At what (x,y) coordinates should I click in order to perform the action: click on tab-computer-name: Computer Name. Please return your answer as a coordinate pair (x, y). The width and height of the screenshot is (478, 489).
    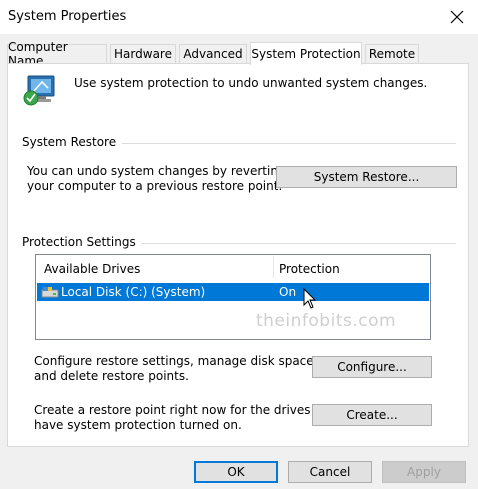
    Looking at the image, I should click on (57, 54).